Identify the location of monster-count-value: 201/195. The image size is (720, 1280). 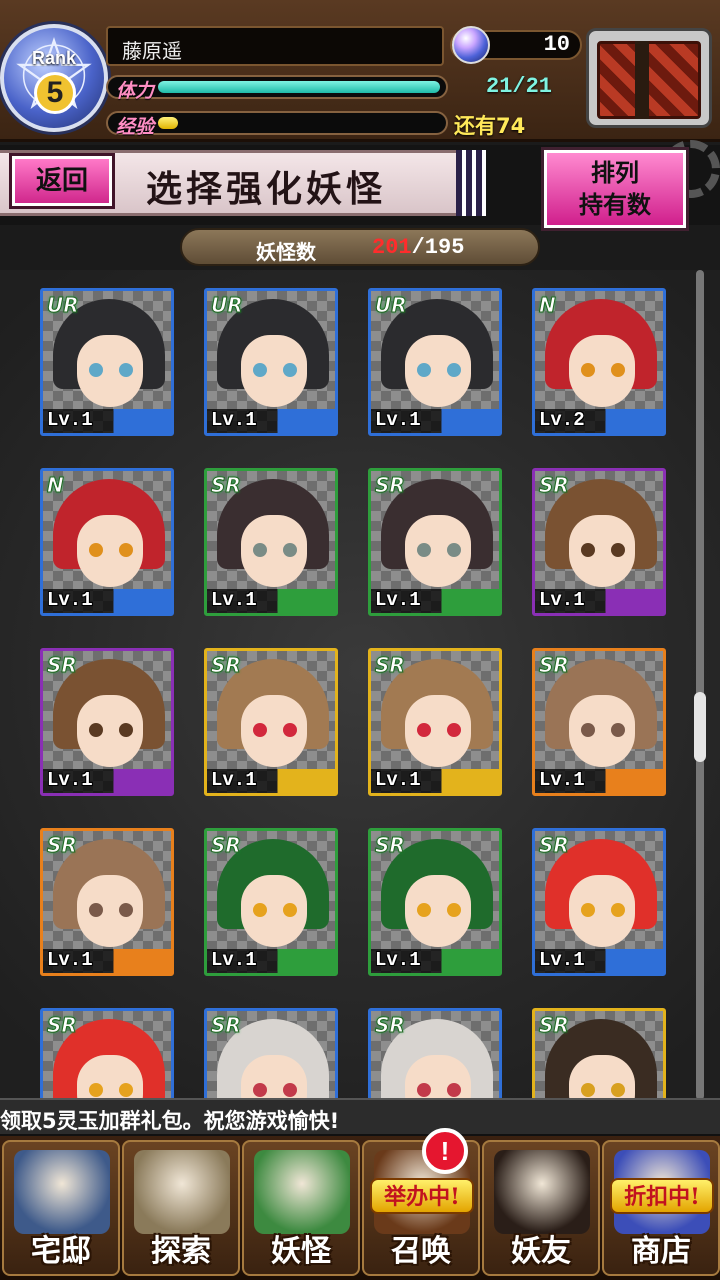
(418, 247).